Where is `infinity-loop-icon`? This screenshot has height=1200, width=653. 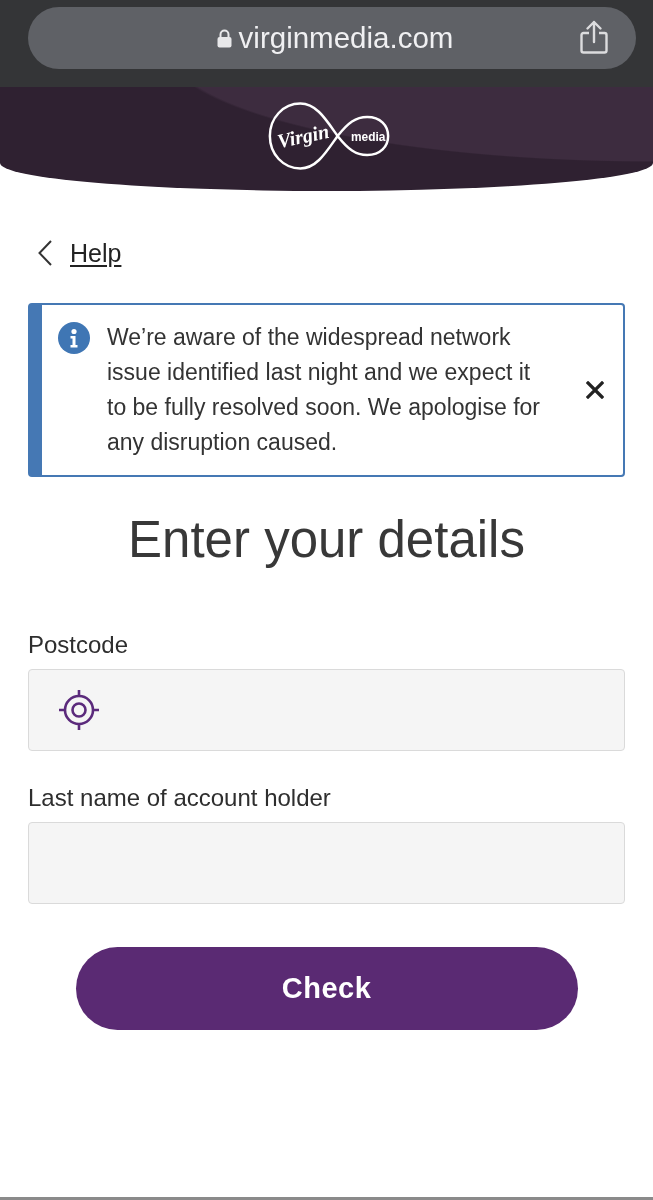
infinity-loop-icon is located at coordinates (328, 136).